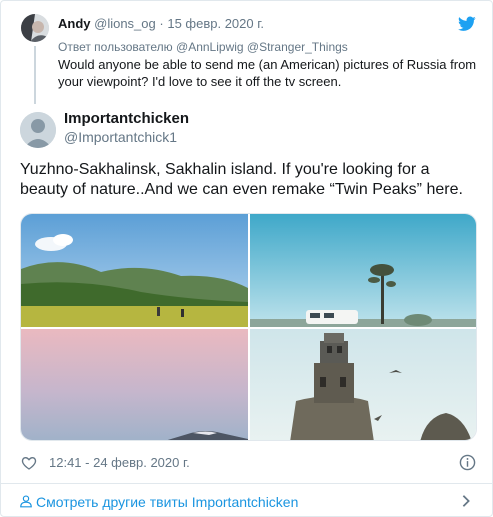  What do you see at coordinates (26, 501) in the screenshot?
I see `person-icon` at bounding box center [26, 501].